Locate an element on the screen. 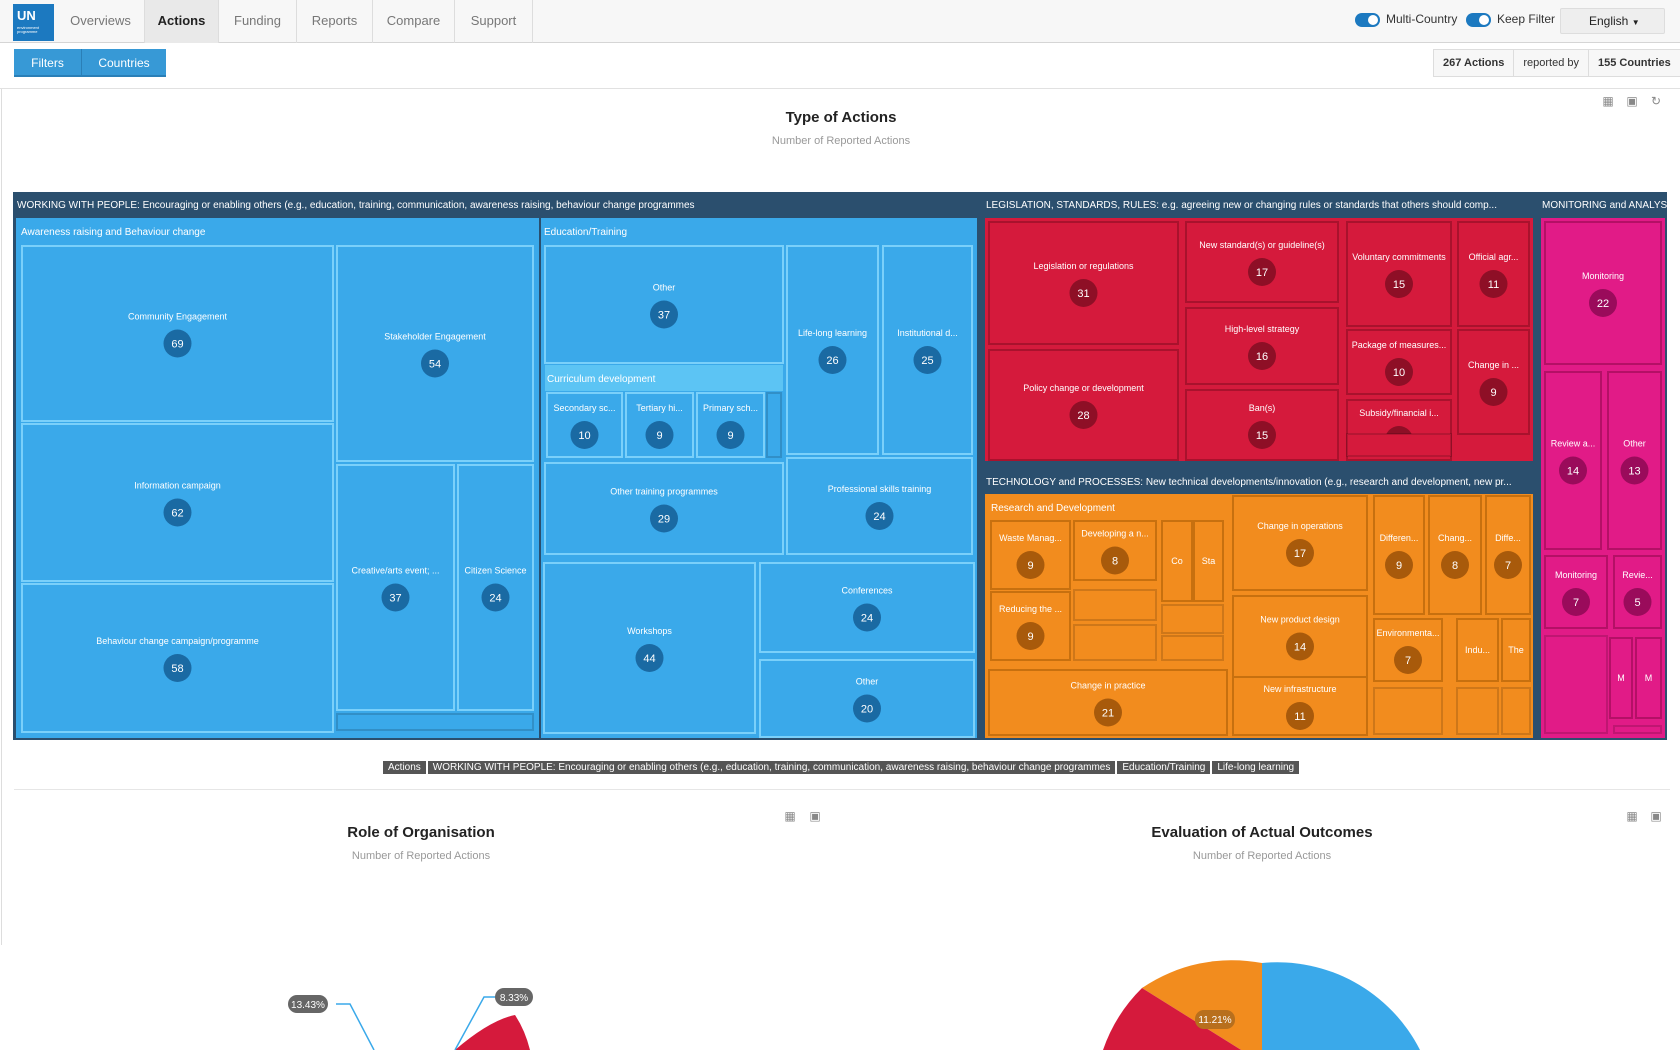 Image resolution: width=1680 pixels, height=1050 pixels. role-chart-subtitle: Number of Reported Actions is located at coordinates (421, 856).